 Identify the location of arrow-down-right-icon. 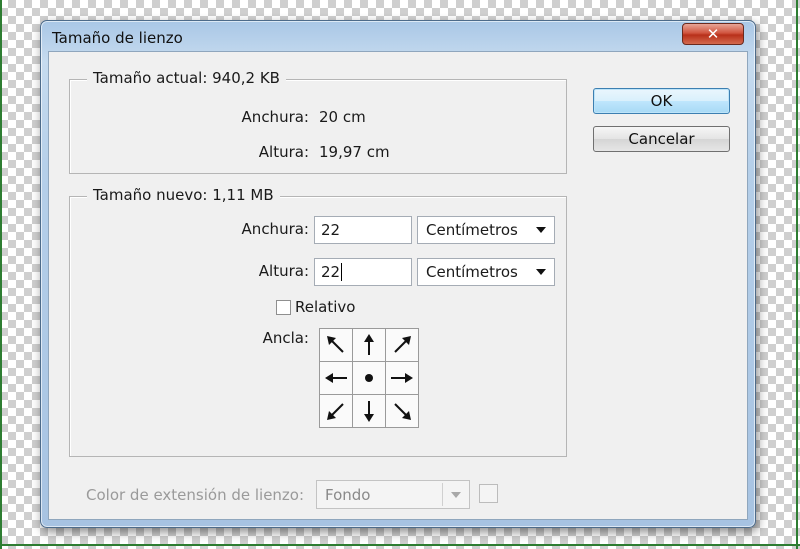
(402, 411).